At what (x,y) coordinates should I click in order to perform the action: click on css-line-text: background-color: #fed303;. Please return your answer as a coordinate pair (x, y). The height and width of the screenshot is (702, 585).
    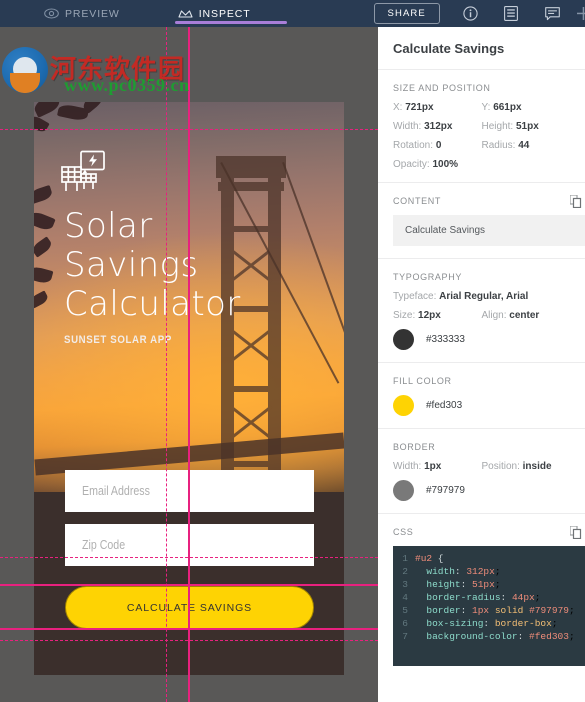
    Looking at the image, I should click on (500, 636).